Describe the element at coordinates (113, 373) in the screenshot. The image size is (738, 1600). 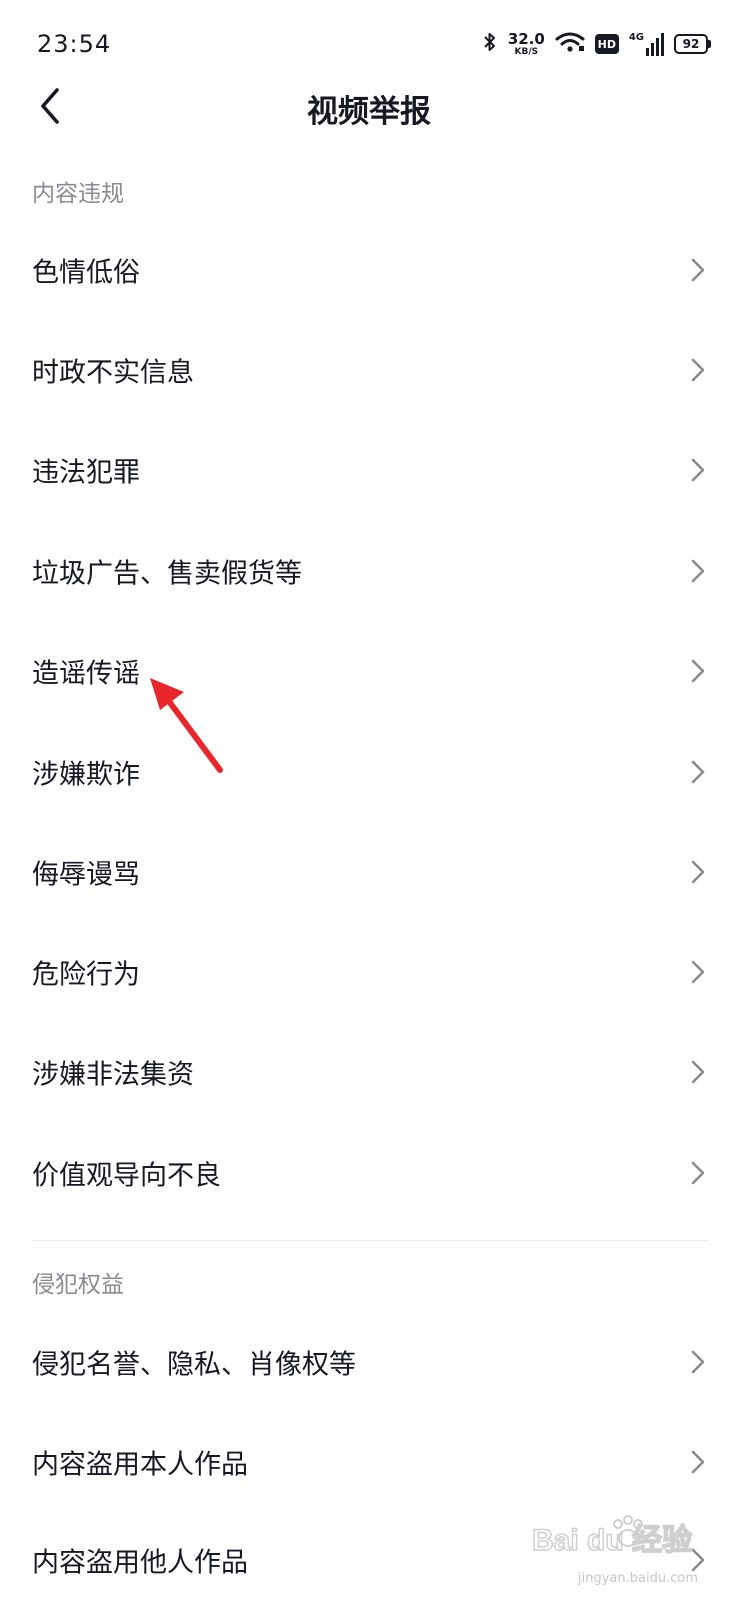
I see `report-option-label: 时政不实信息` at that location.